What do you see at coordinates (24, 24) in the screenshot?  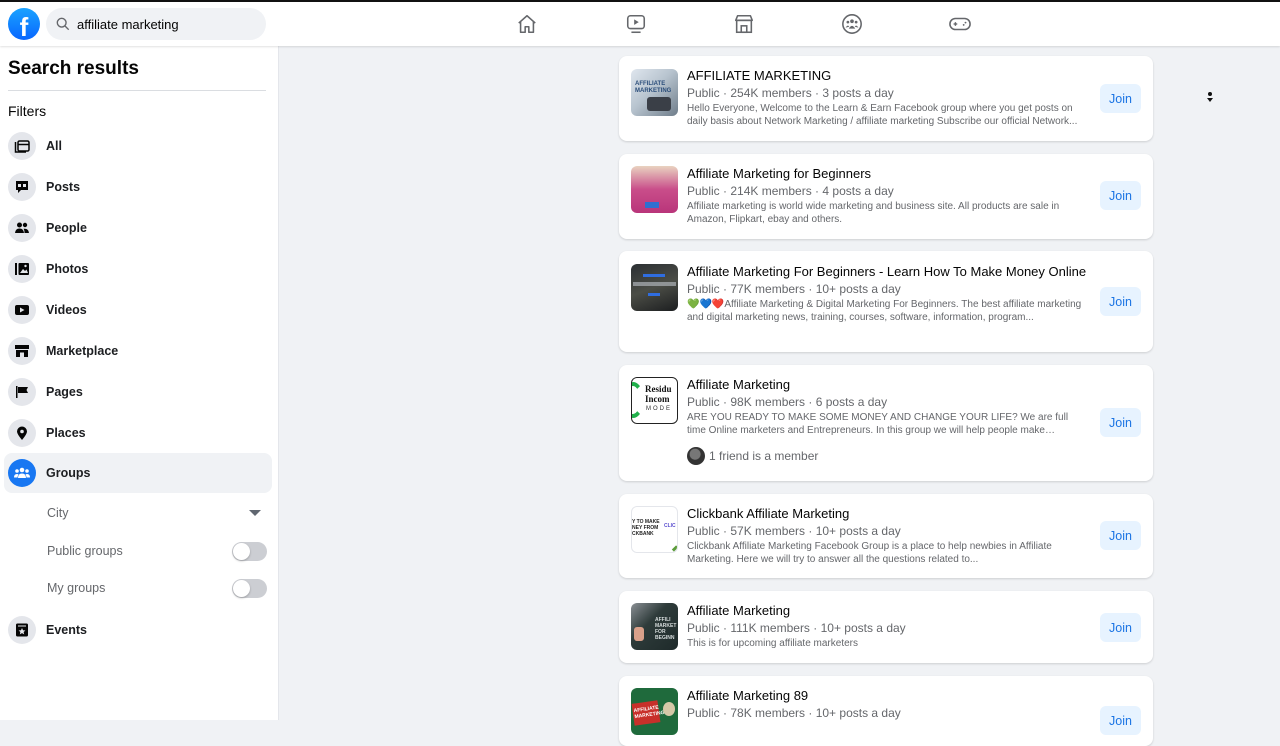 I see `facebook-logo: f` at bounding box center [24, 24].